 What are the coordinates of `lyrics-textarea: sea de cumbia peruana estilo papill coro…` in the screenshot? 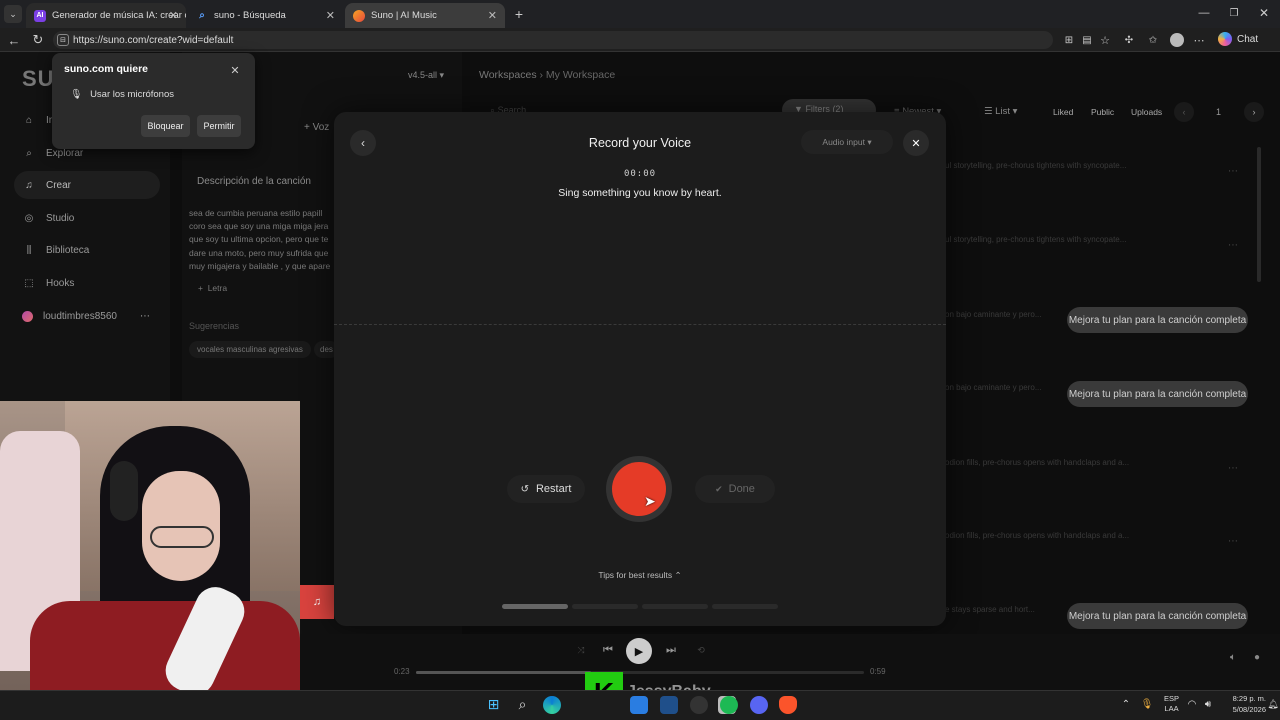 It's located at (264, 240).